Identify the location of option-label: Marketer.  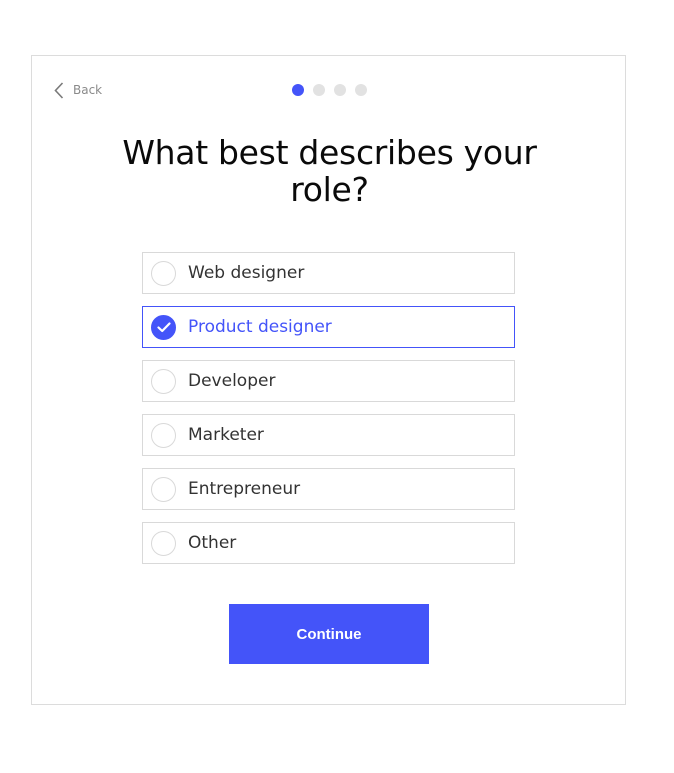
(226, 435).